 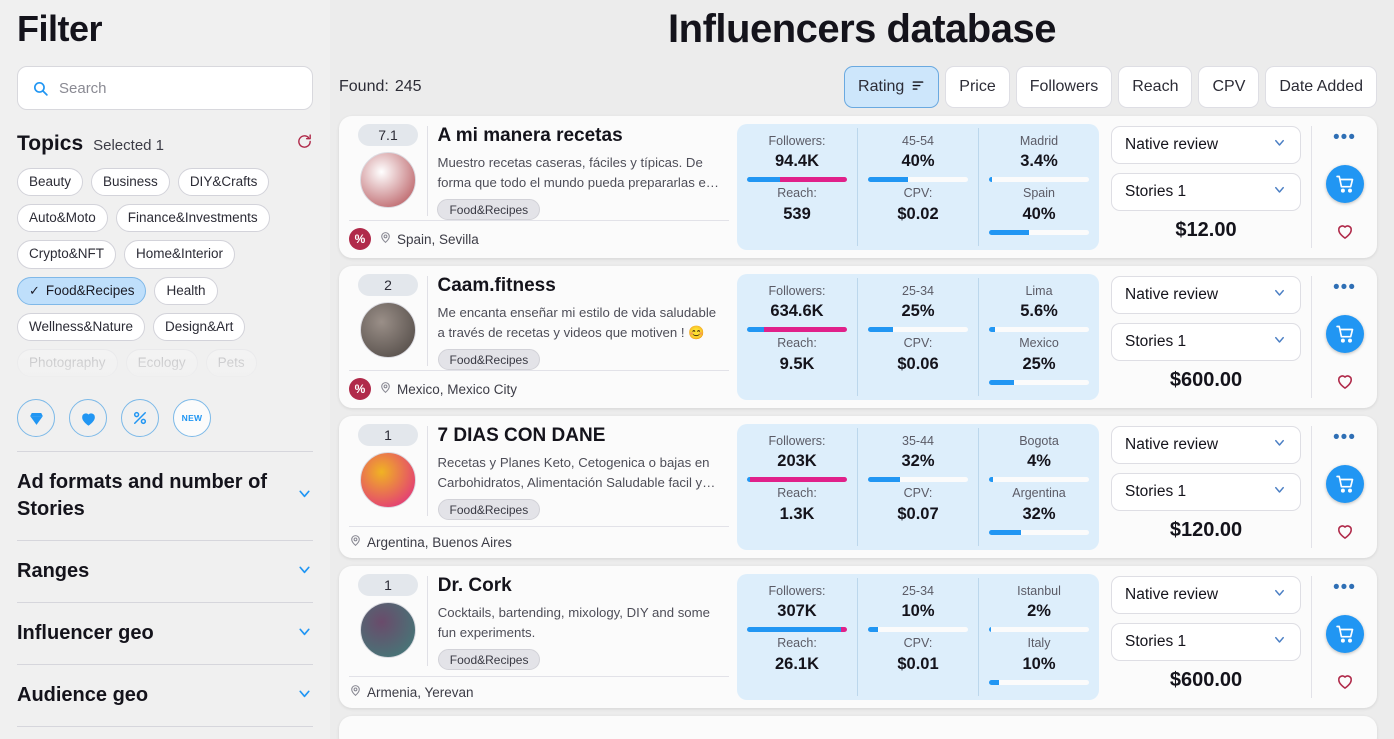 I want to click on topic-chip-design-art: Design&Art, so click(x=199, y=326).